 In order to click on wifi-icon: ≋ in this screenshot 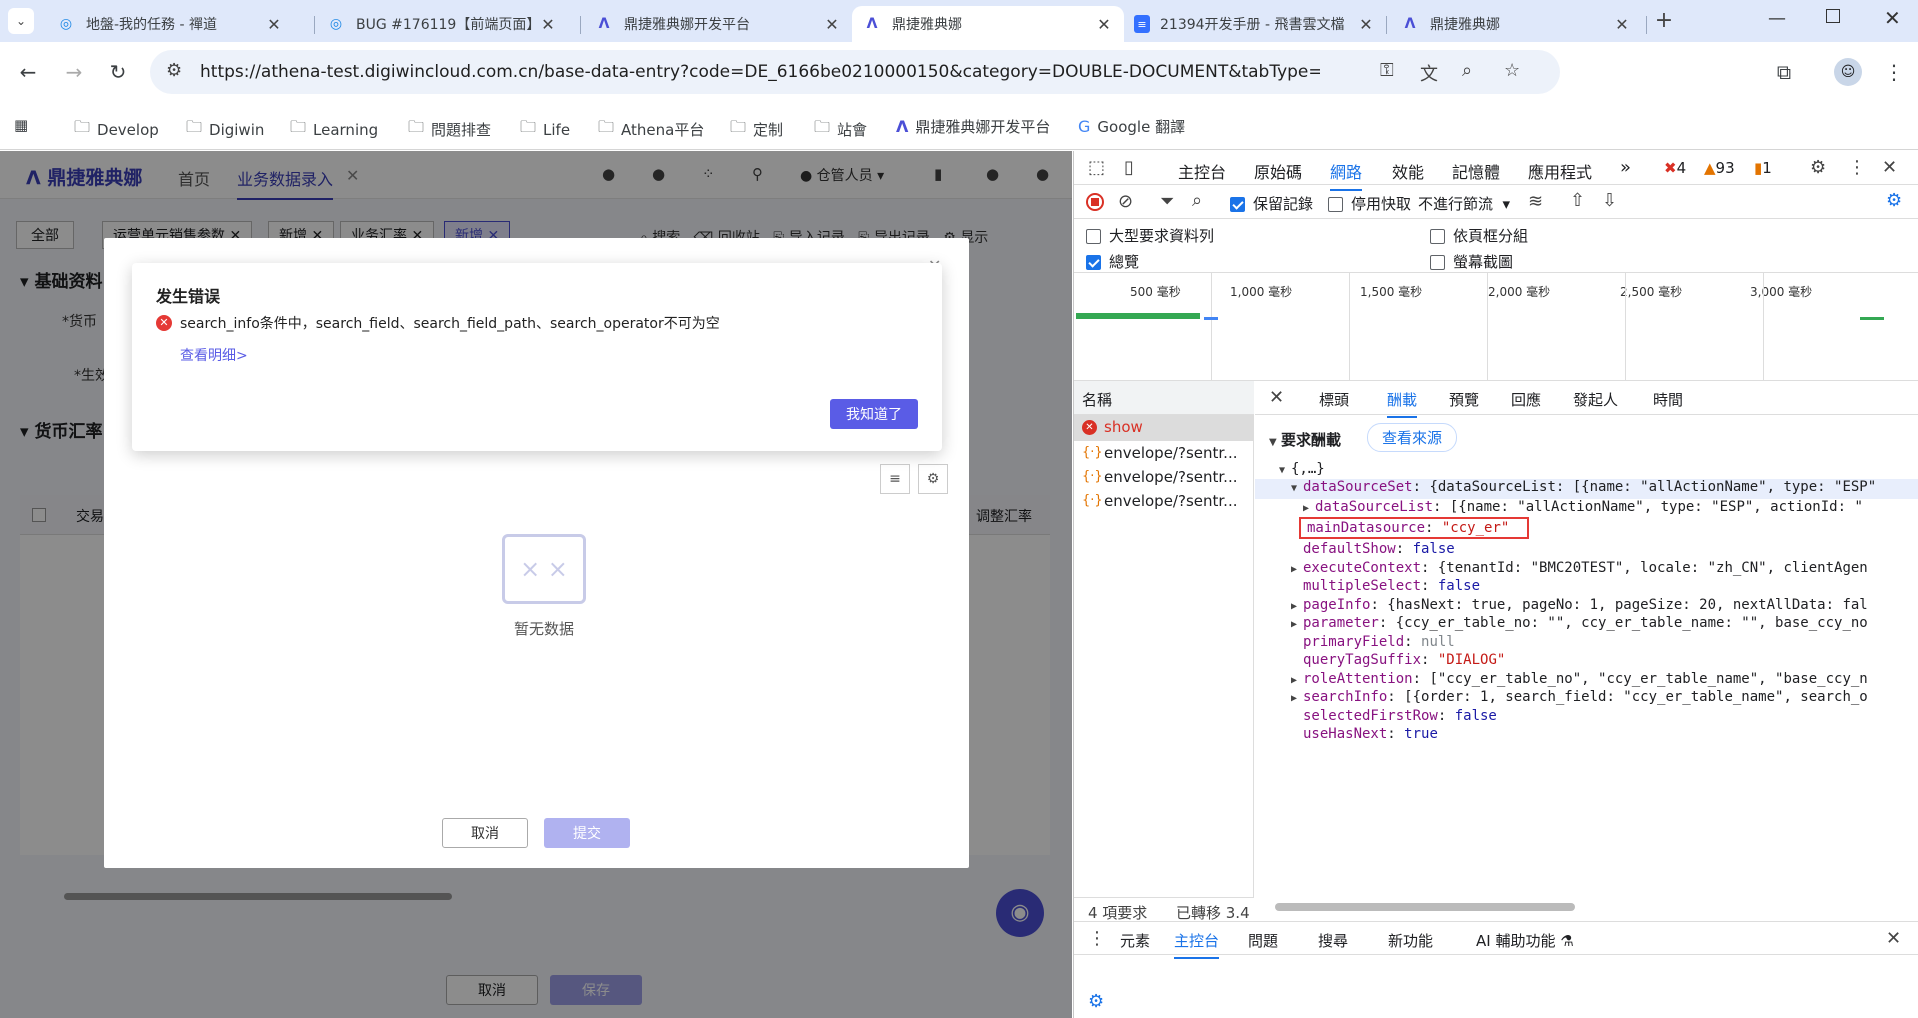, I will do `click(1535, 201)`.